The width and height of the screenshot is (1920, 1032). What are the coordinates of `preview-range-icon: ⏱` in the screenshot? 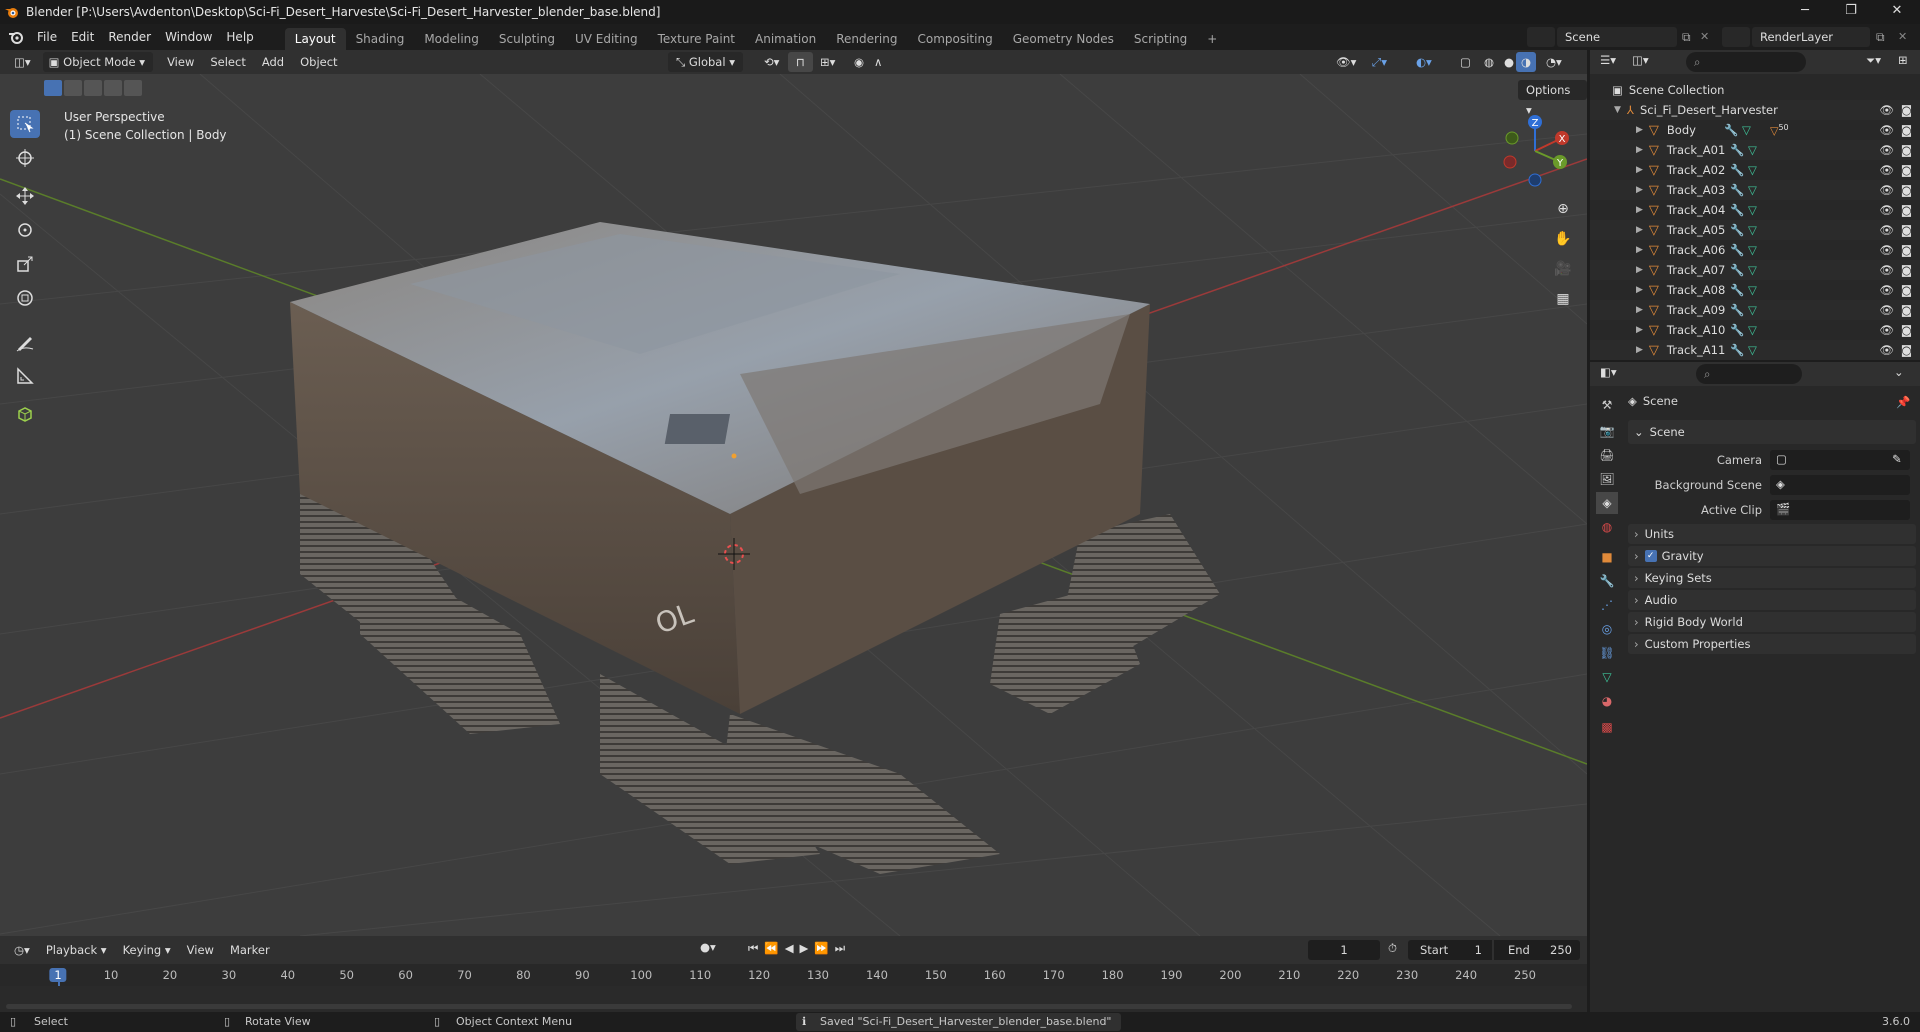 It's located at (1392, 948).